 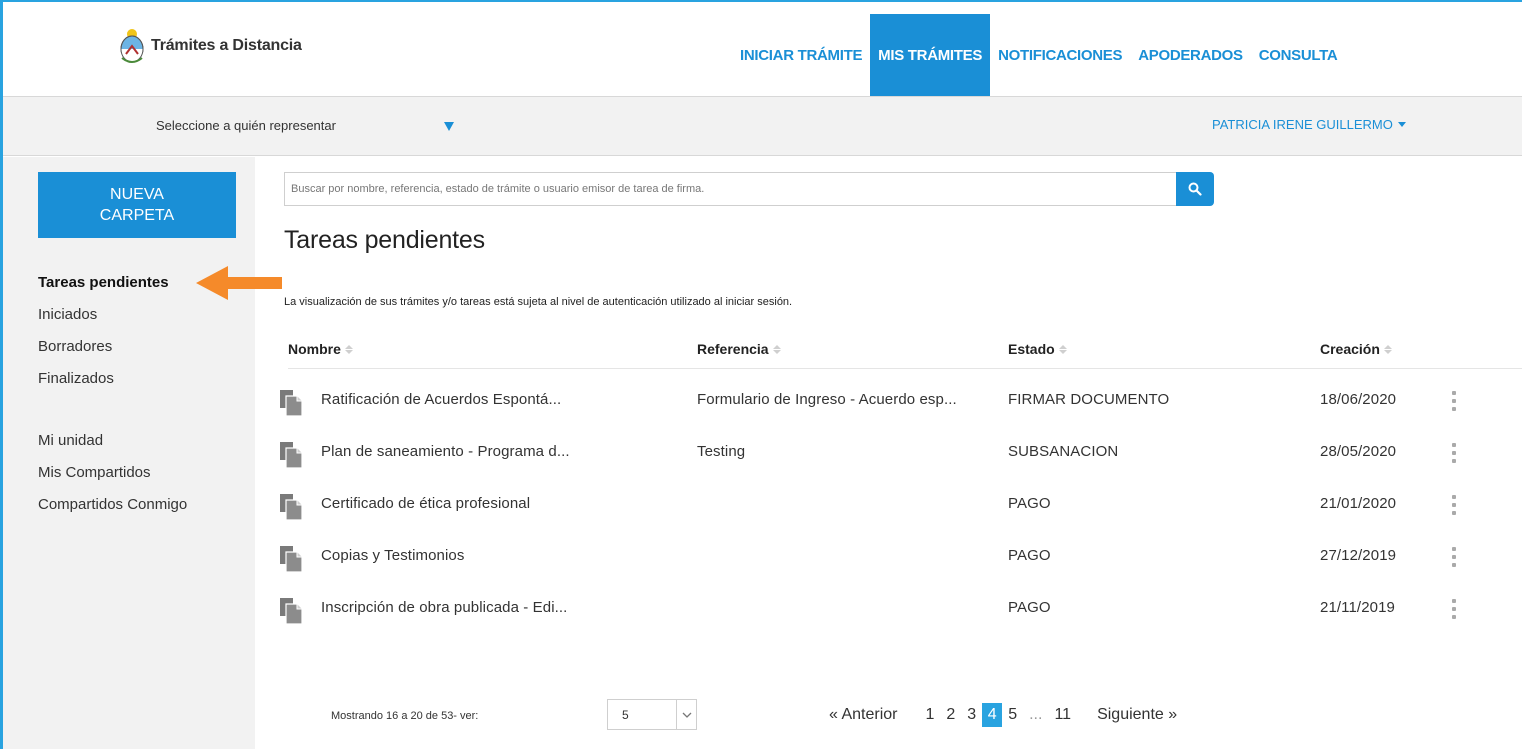 I want to click on chevron-down-icon, so click(x=686, y=714).